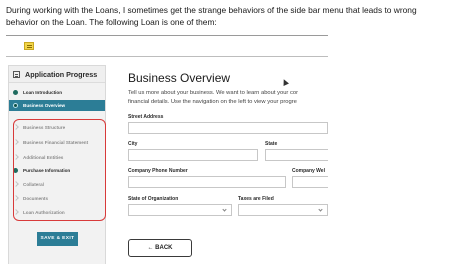 The width and height of the screenshot is (452, 264). Describe the element at coordinates (283, 210) in the screenshot. I see `taxes-filed-select` at that location.